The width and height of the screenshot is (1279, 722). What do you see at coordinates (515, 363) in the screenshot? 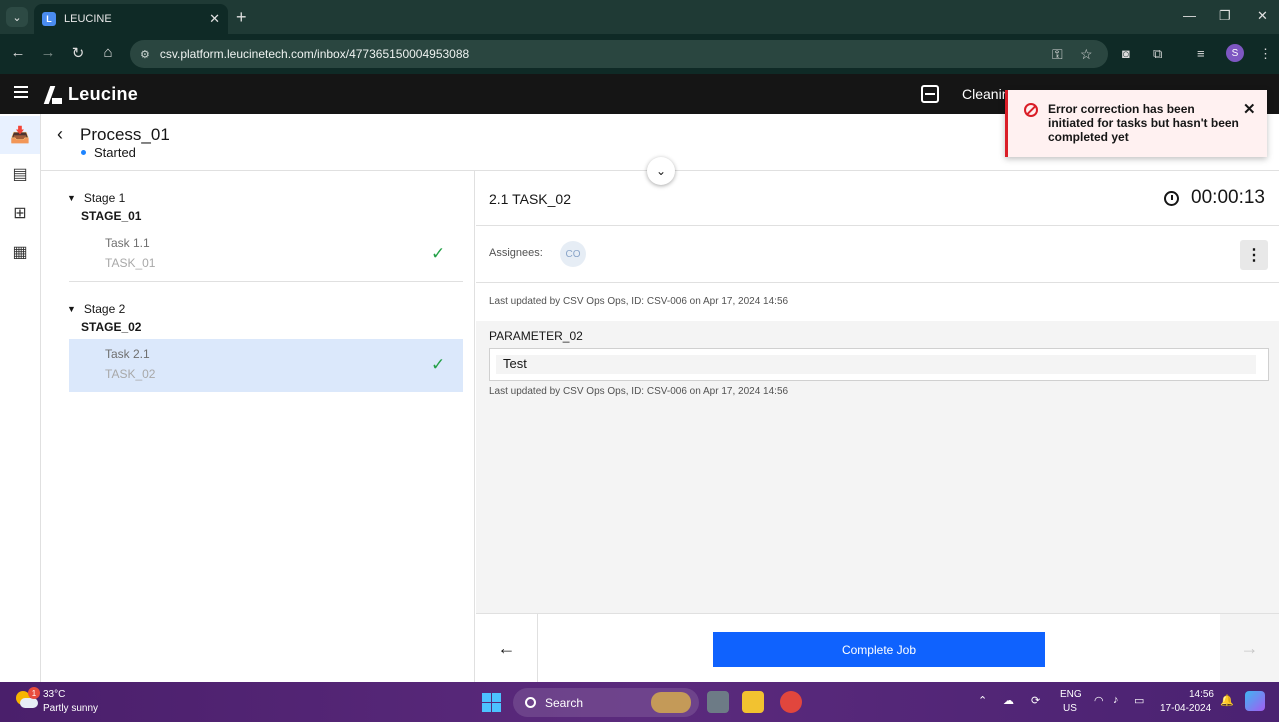
I see `parameter-value: Test` at bounding box center [515, 363].